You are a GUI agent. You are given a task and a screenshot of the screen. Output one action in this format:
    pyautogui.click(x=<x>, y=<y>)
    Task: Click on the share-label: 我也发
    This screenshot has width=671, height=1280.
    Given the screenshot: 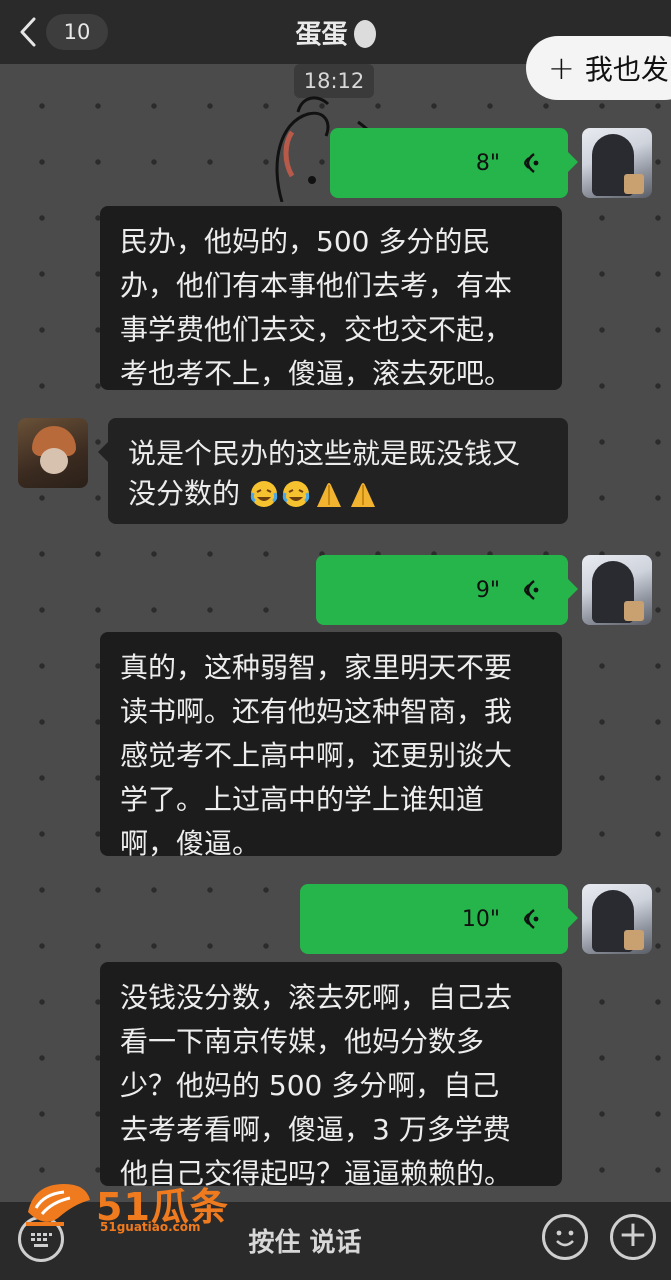 What is the action you would take?
    pyautogui.click(x=626, y=69)
    